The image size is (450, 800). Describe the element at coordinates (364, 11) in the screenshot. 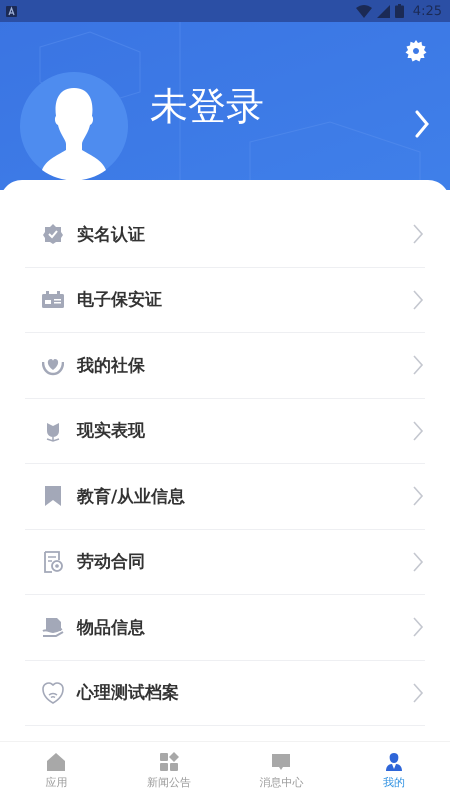

I see `wifi-icon` at that location.